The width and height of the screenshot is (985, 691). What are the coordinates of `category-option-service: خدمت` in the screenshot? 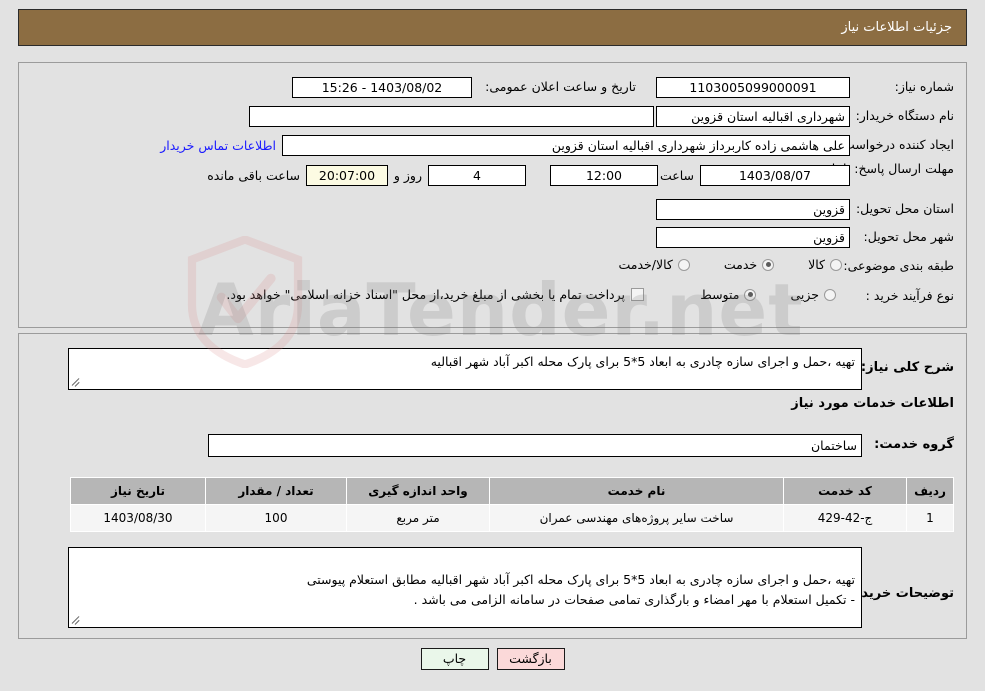 It's located at (749, 264).